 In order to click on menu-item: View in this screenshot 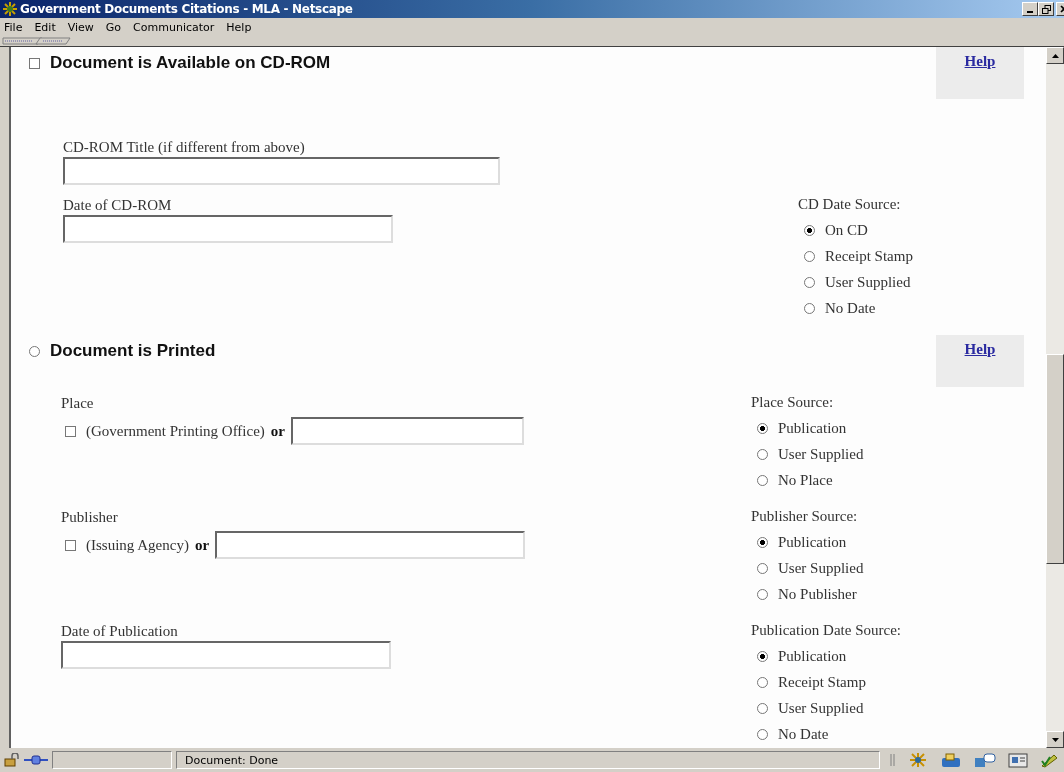, I will do `click(80, 27)`.